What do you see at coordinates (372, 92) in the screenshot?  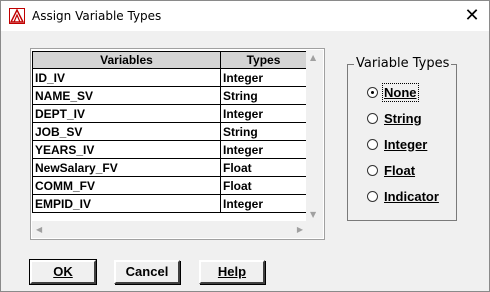 I see `radio-button-checked` at bounding box center [372, 92].